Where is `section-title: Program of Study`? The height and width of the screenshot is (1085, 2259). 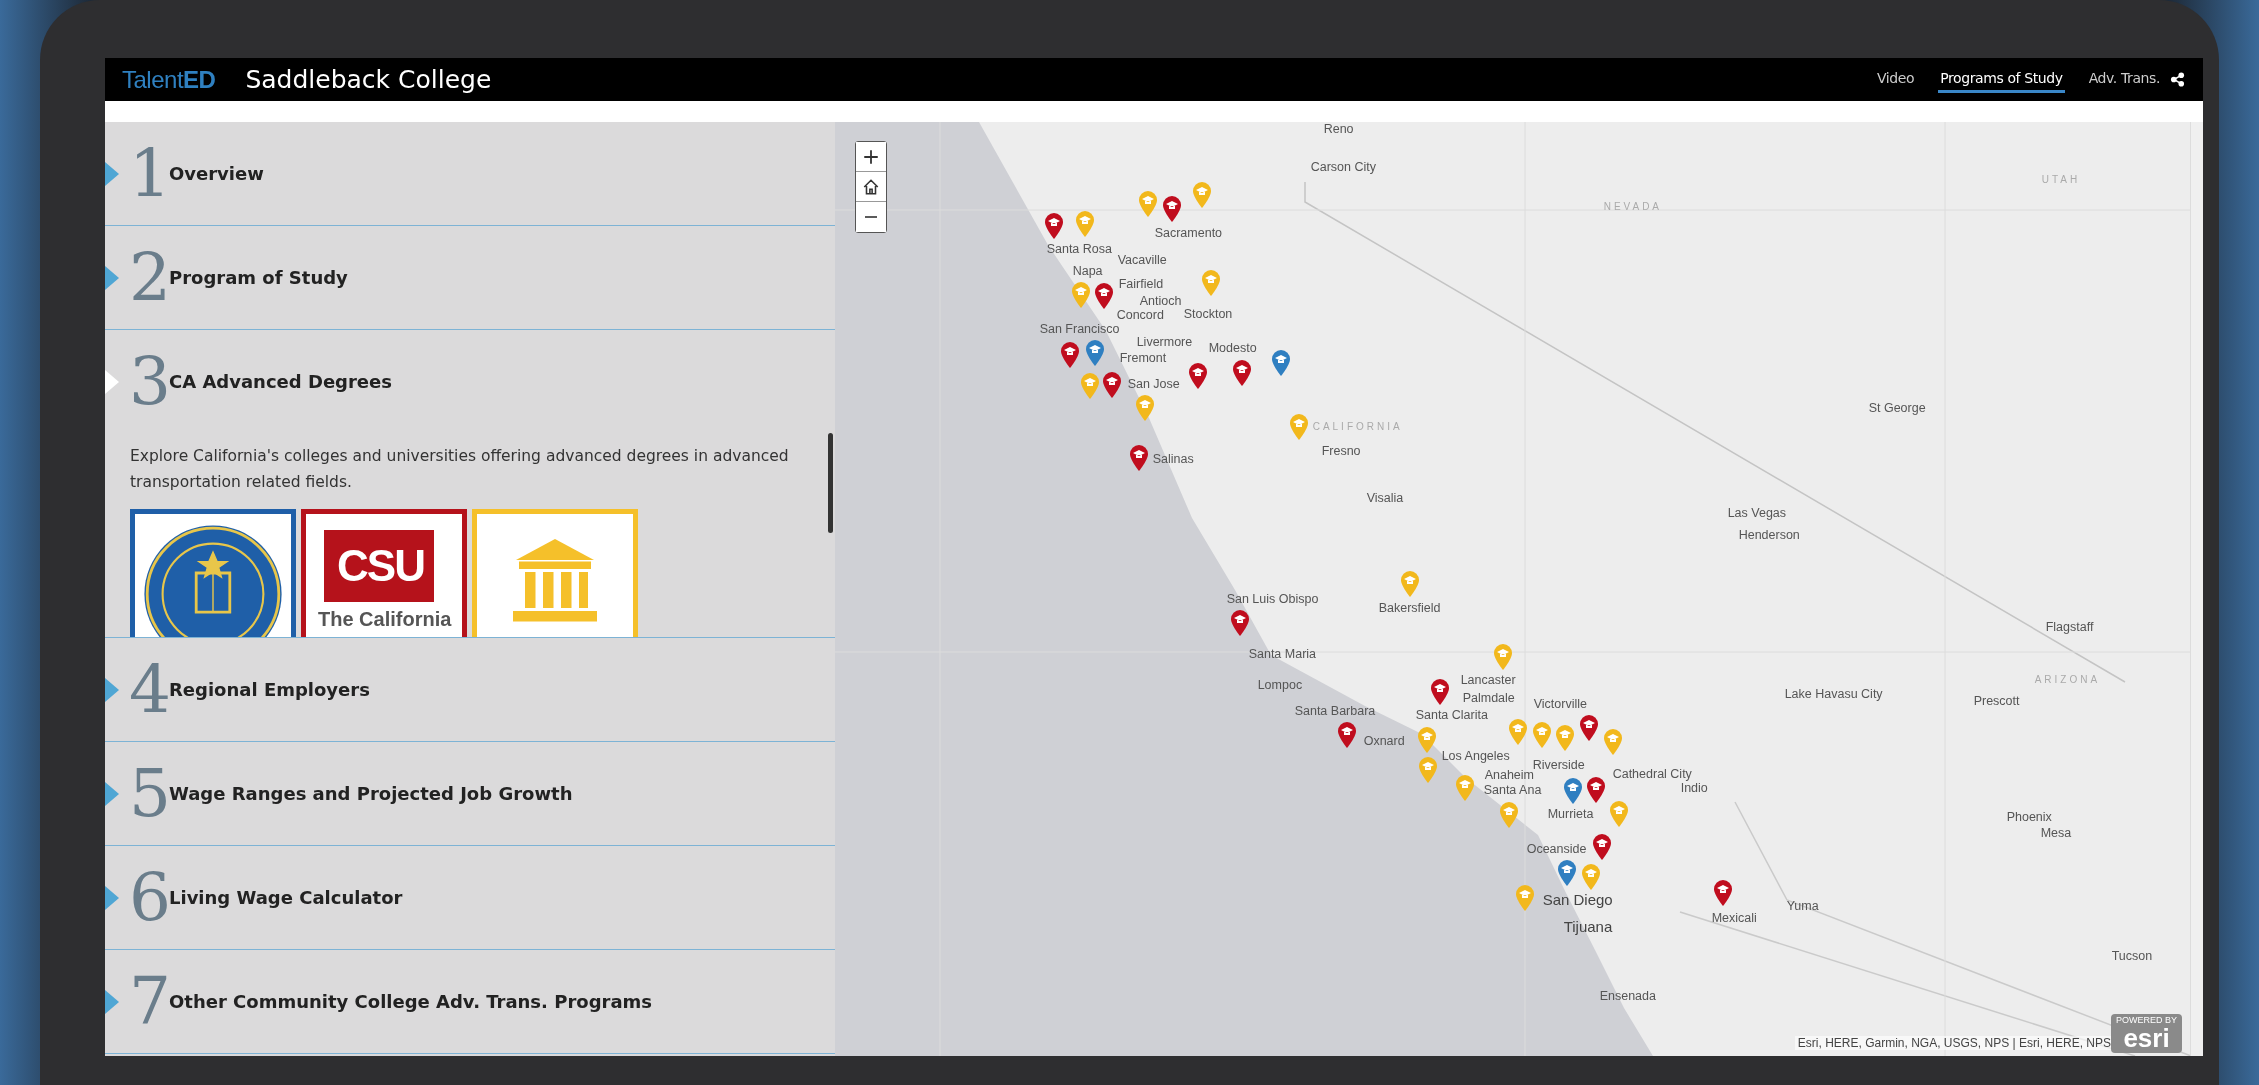
section-title: Program of Study is located at coordinates (258, 277).